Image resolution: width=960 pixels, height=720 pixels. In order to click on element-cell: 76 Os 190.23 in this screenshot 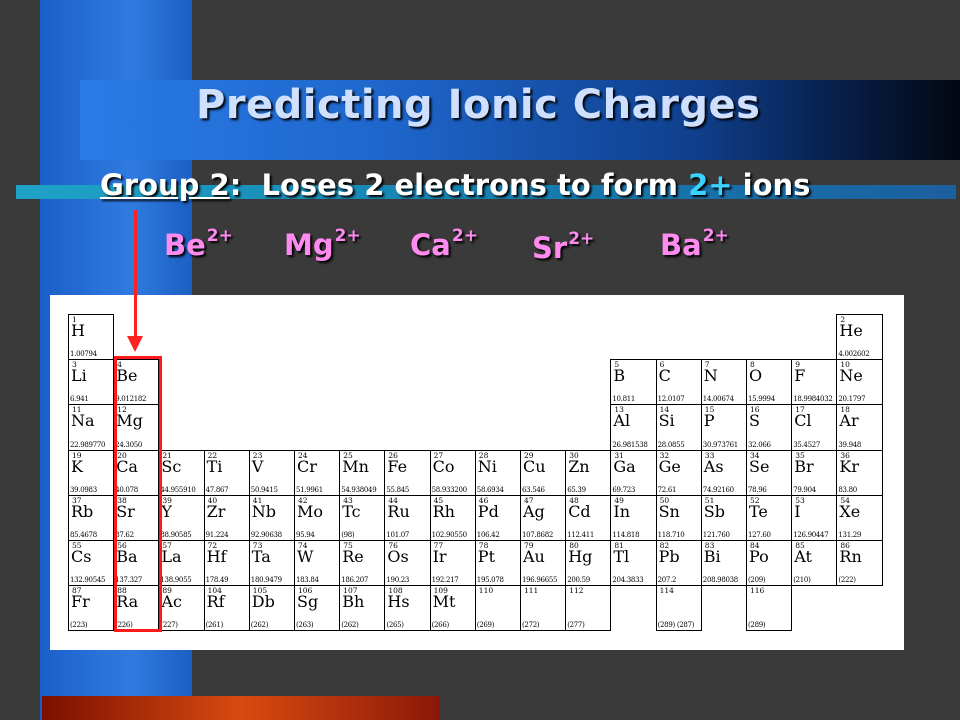, I will do `click(407, 563)`.